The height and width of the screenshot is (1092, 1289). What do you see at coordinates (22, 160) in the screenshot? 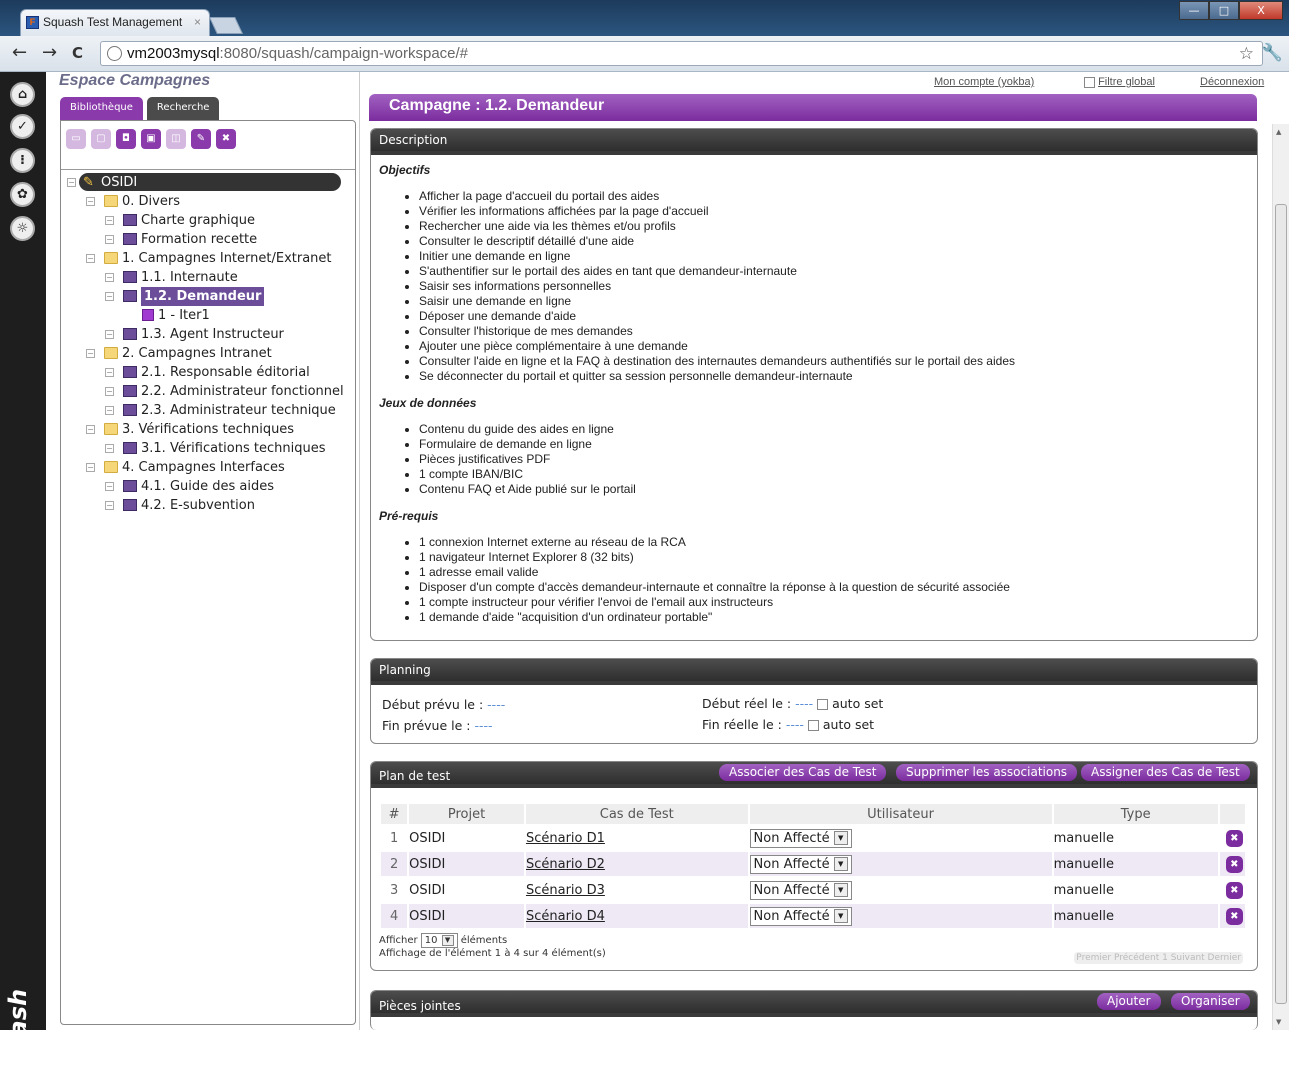
I see `test-cases-icon: ⁝` at bounding box center [22, 160].